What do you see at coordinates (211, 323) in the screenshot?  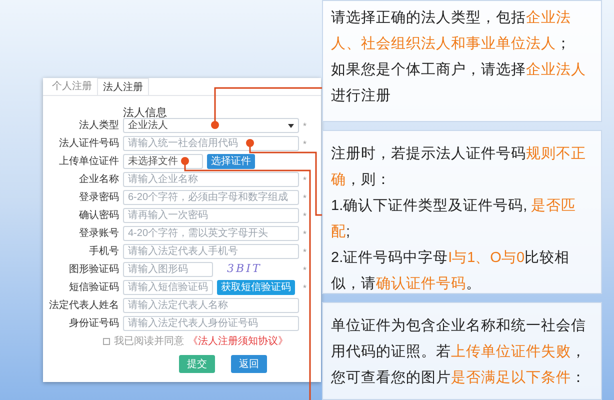 I see `input-field: 请输入法定代表人身份证号码` at bounding box center [211, 323].